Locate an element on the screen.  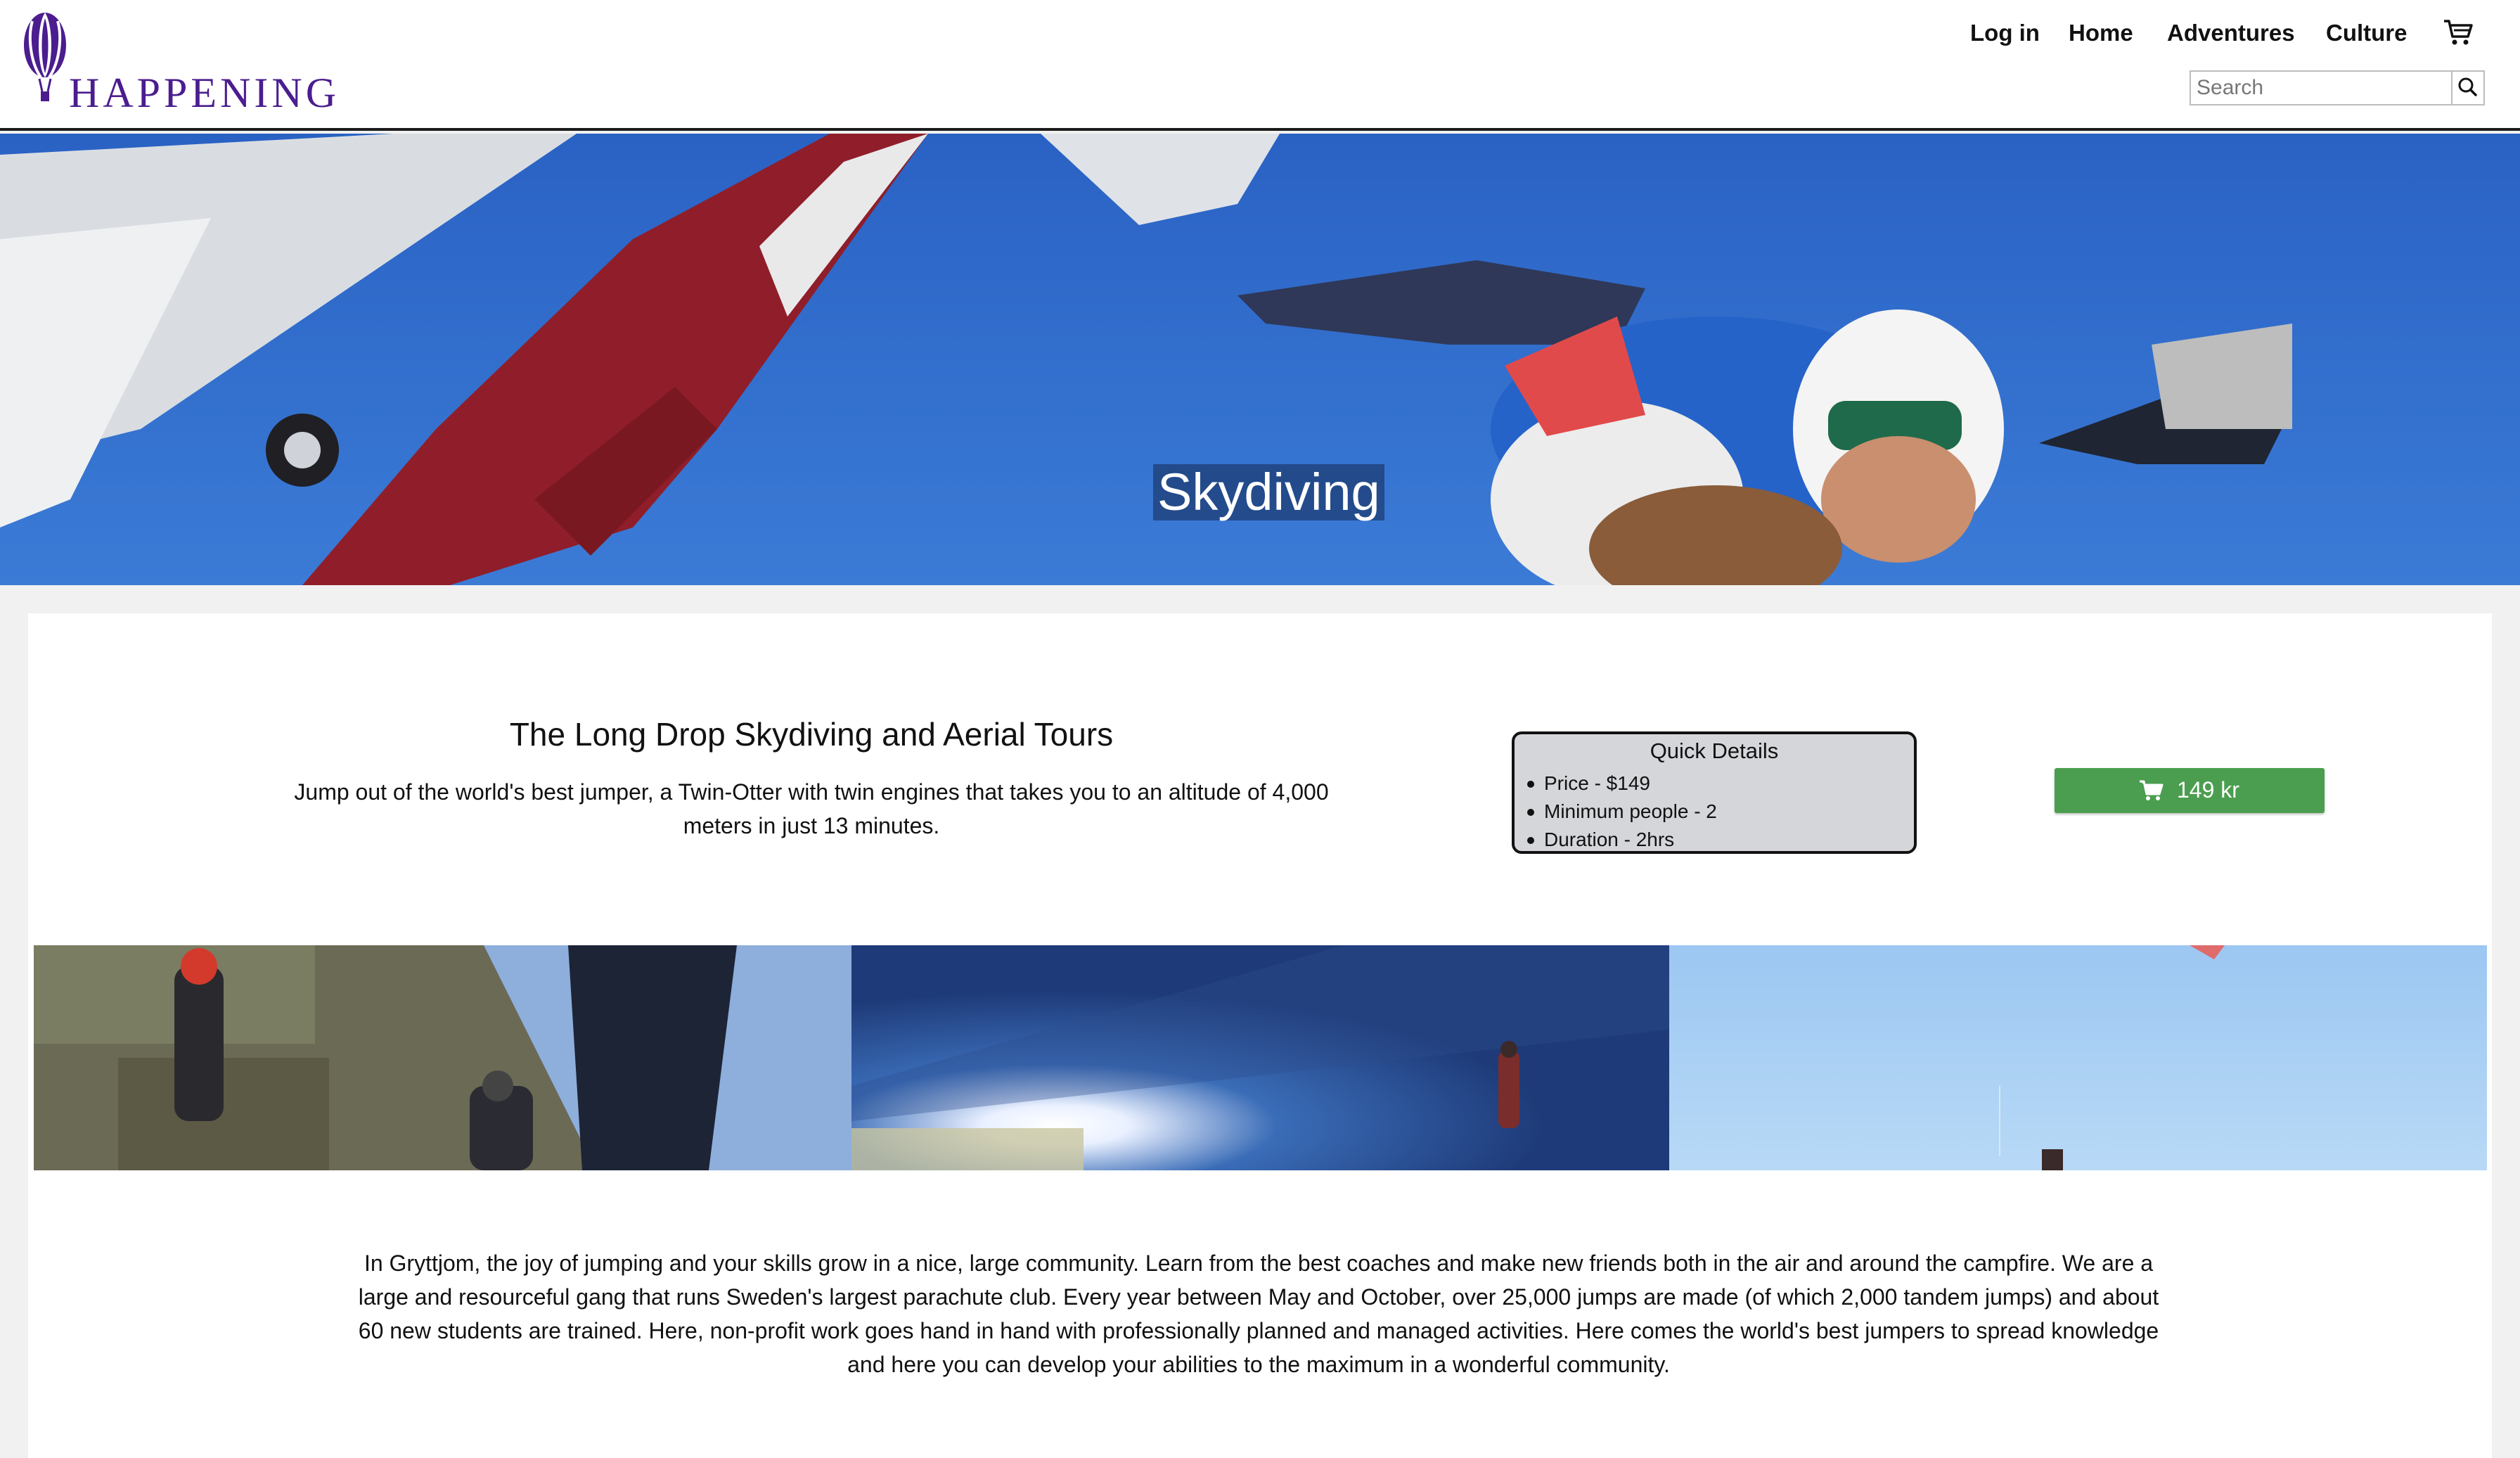
quick-details-item: Minimum people - 2 is located at coordinates (1622, 812).